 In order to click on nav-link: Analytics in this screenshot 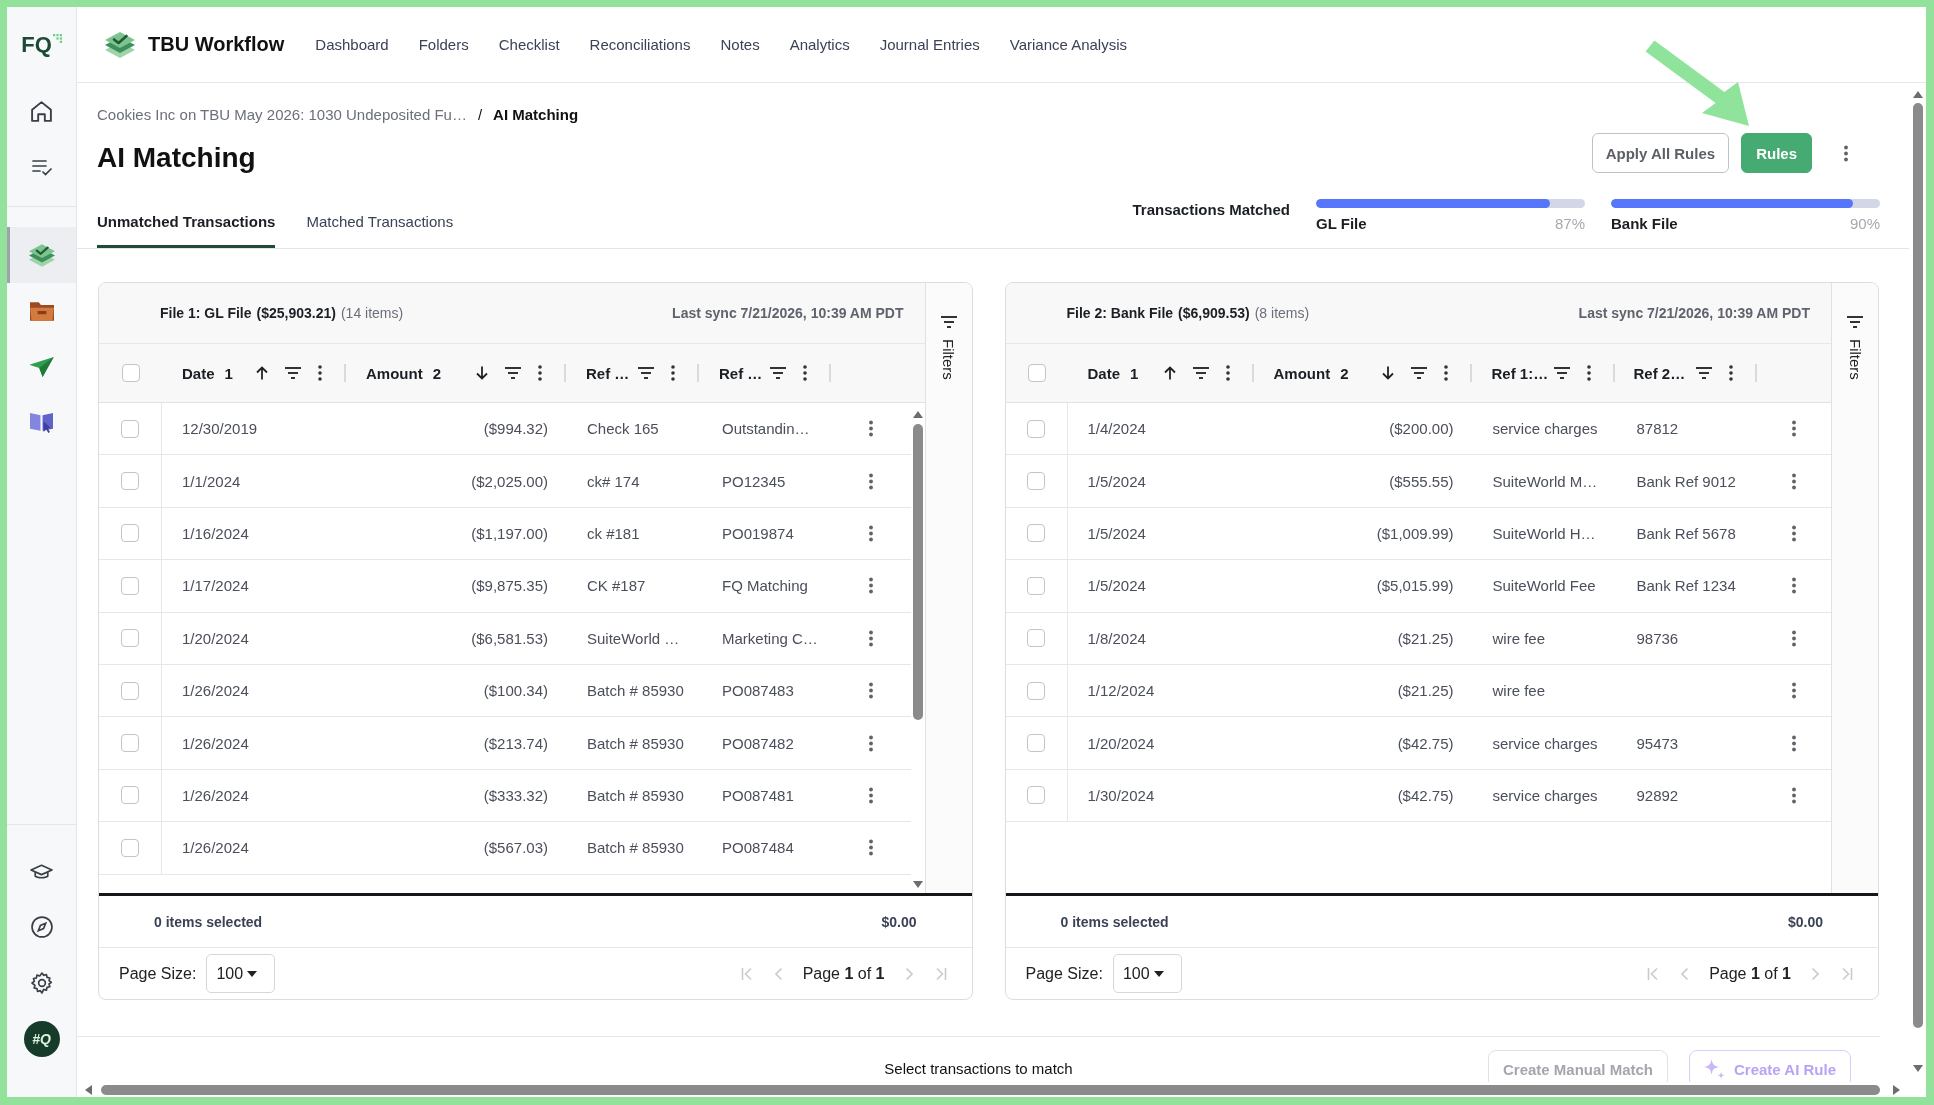, I will do `click(819, 44)`.